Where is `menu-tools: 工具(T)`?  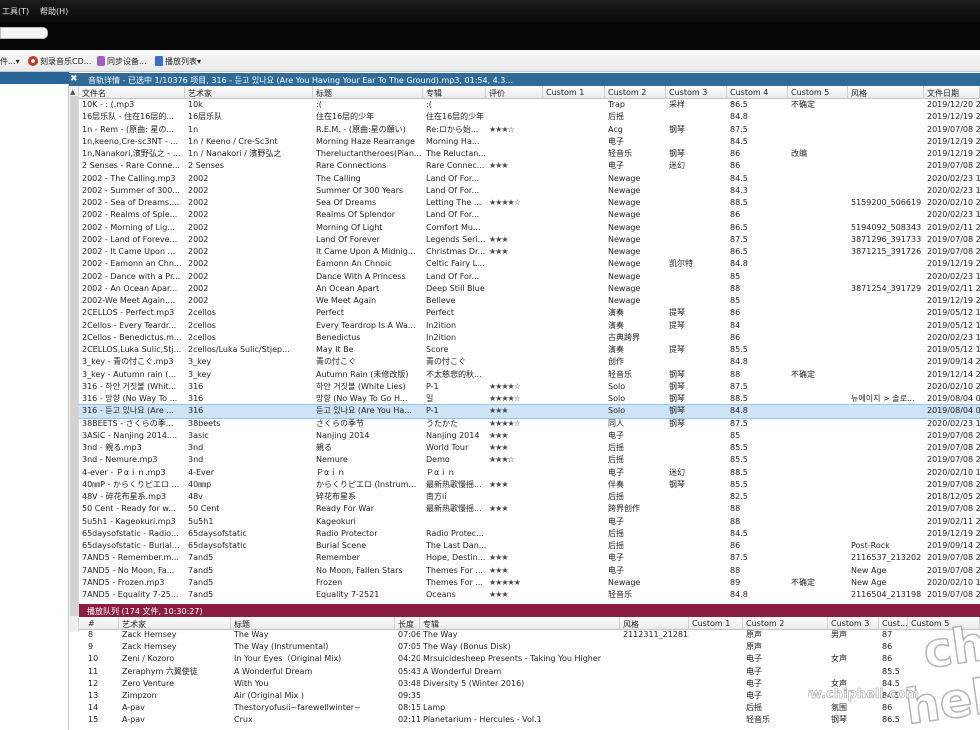 menu-tools: 工具(T) is located at coordinates (15, 11).